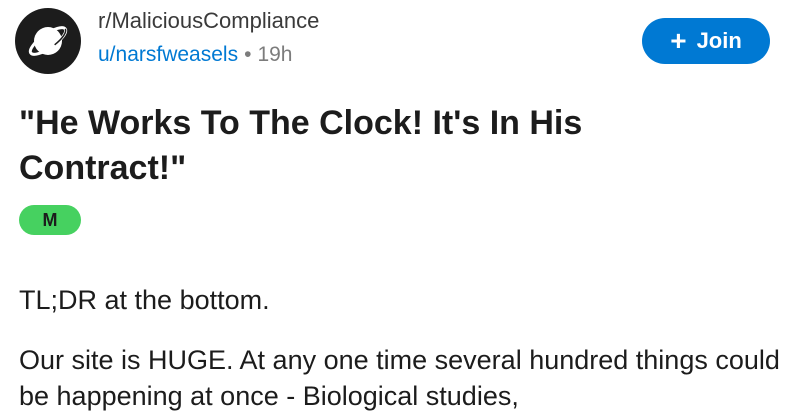 This screenshot has width=800, height=420. Describe the element at coordinates (719, 40) in the screenshot. I see `join-button-label: Join` at that location.